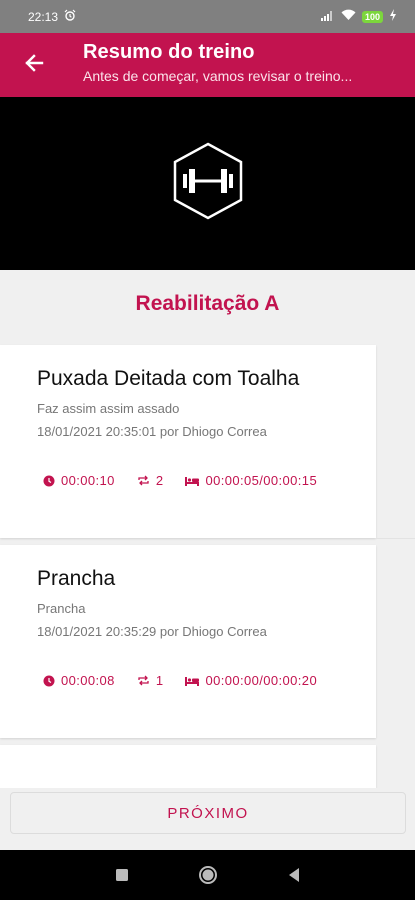 The width and height of the screenshot is (415, 900). Describe the element at coordinates (159, 680) in the screenshot. I see `exercise-repetitions: 1` at that location.